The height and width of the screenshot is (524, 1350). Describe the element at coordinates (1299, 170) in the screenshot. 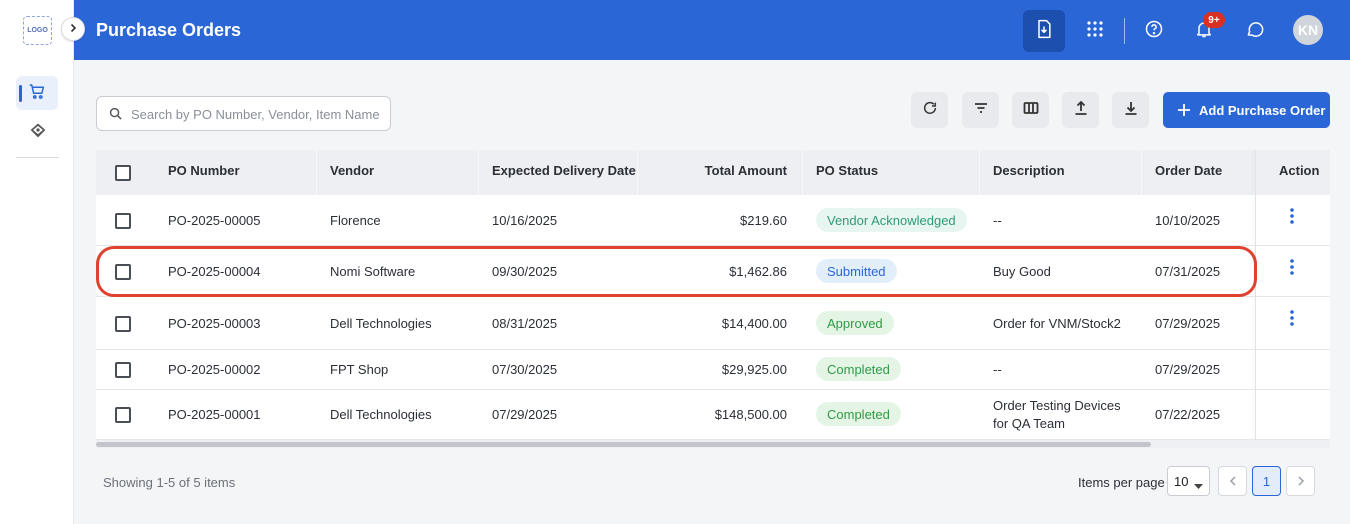

I see `column-header-action: Action` at that location.